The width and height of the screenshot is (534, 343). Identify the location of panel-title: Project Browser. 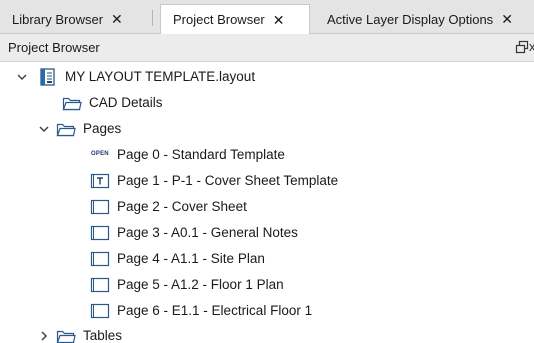
(54, 47).